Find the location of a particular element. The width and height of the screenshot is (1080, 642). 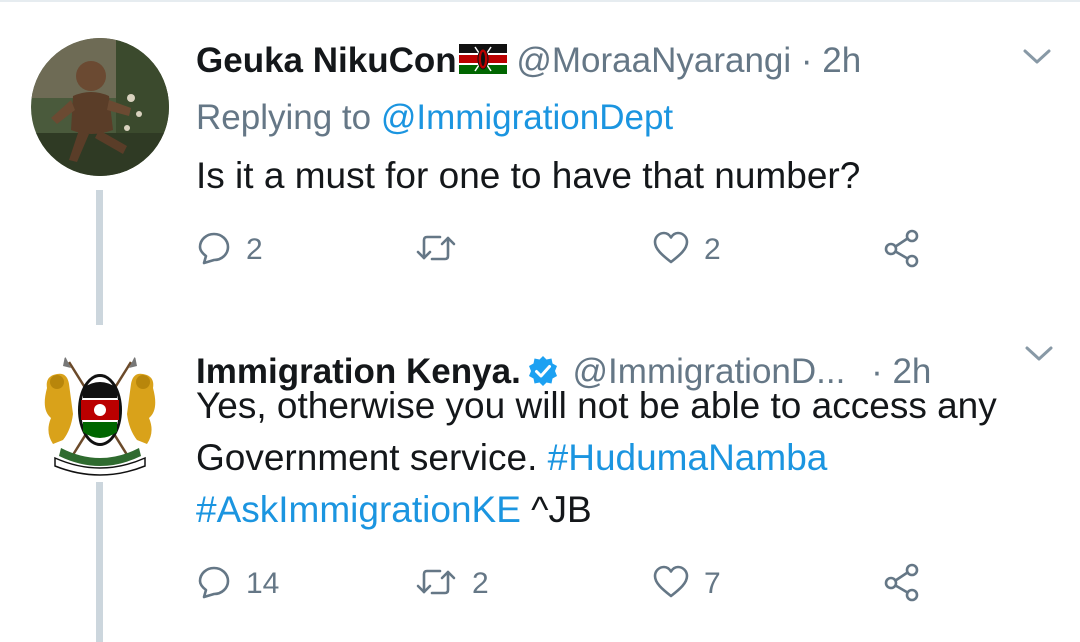

action-bar: 14 2 7 is located at coordinates (566, 584).